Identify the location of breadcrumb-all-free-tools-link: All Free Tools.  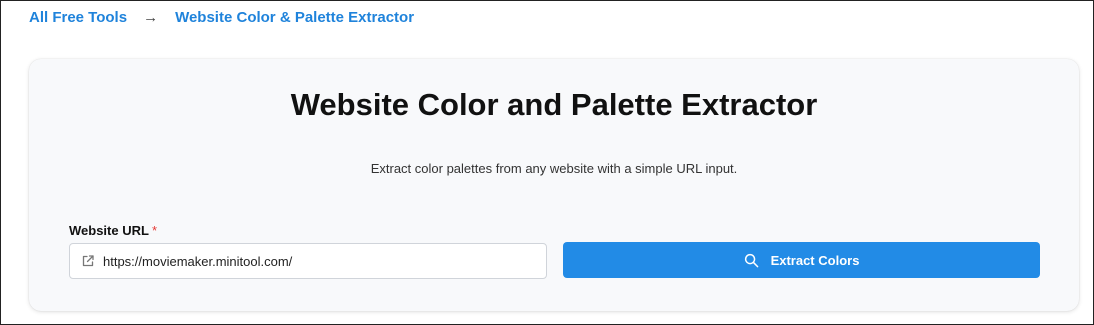
(78, 17).